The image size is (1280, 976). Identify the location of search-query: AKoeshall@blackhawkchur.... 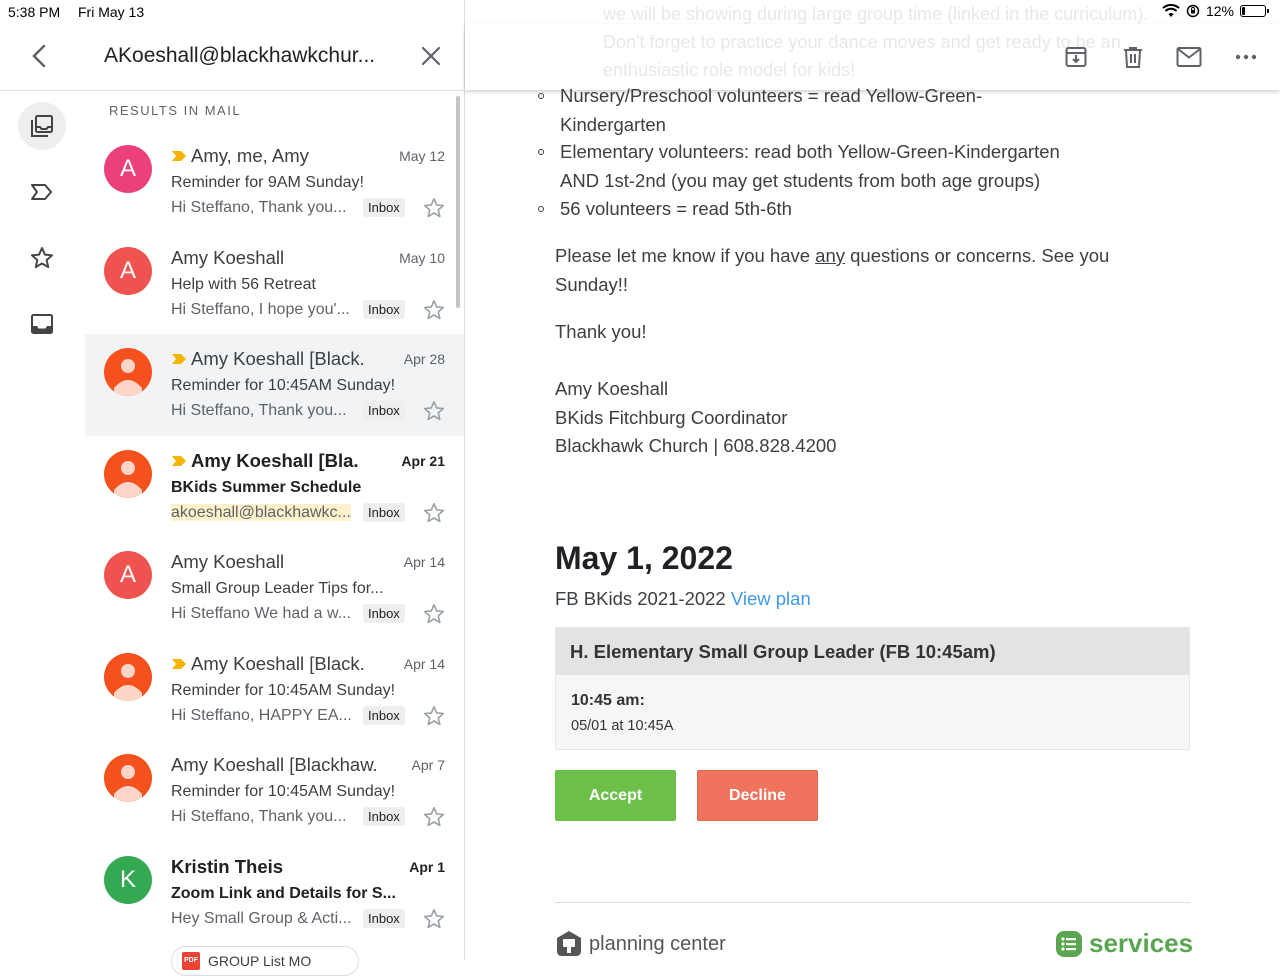
(239, 56).